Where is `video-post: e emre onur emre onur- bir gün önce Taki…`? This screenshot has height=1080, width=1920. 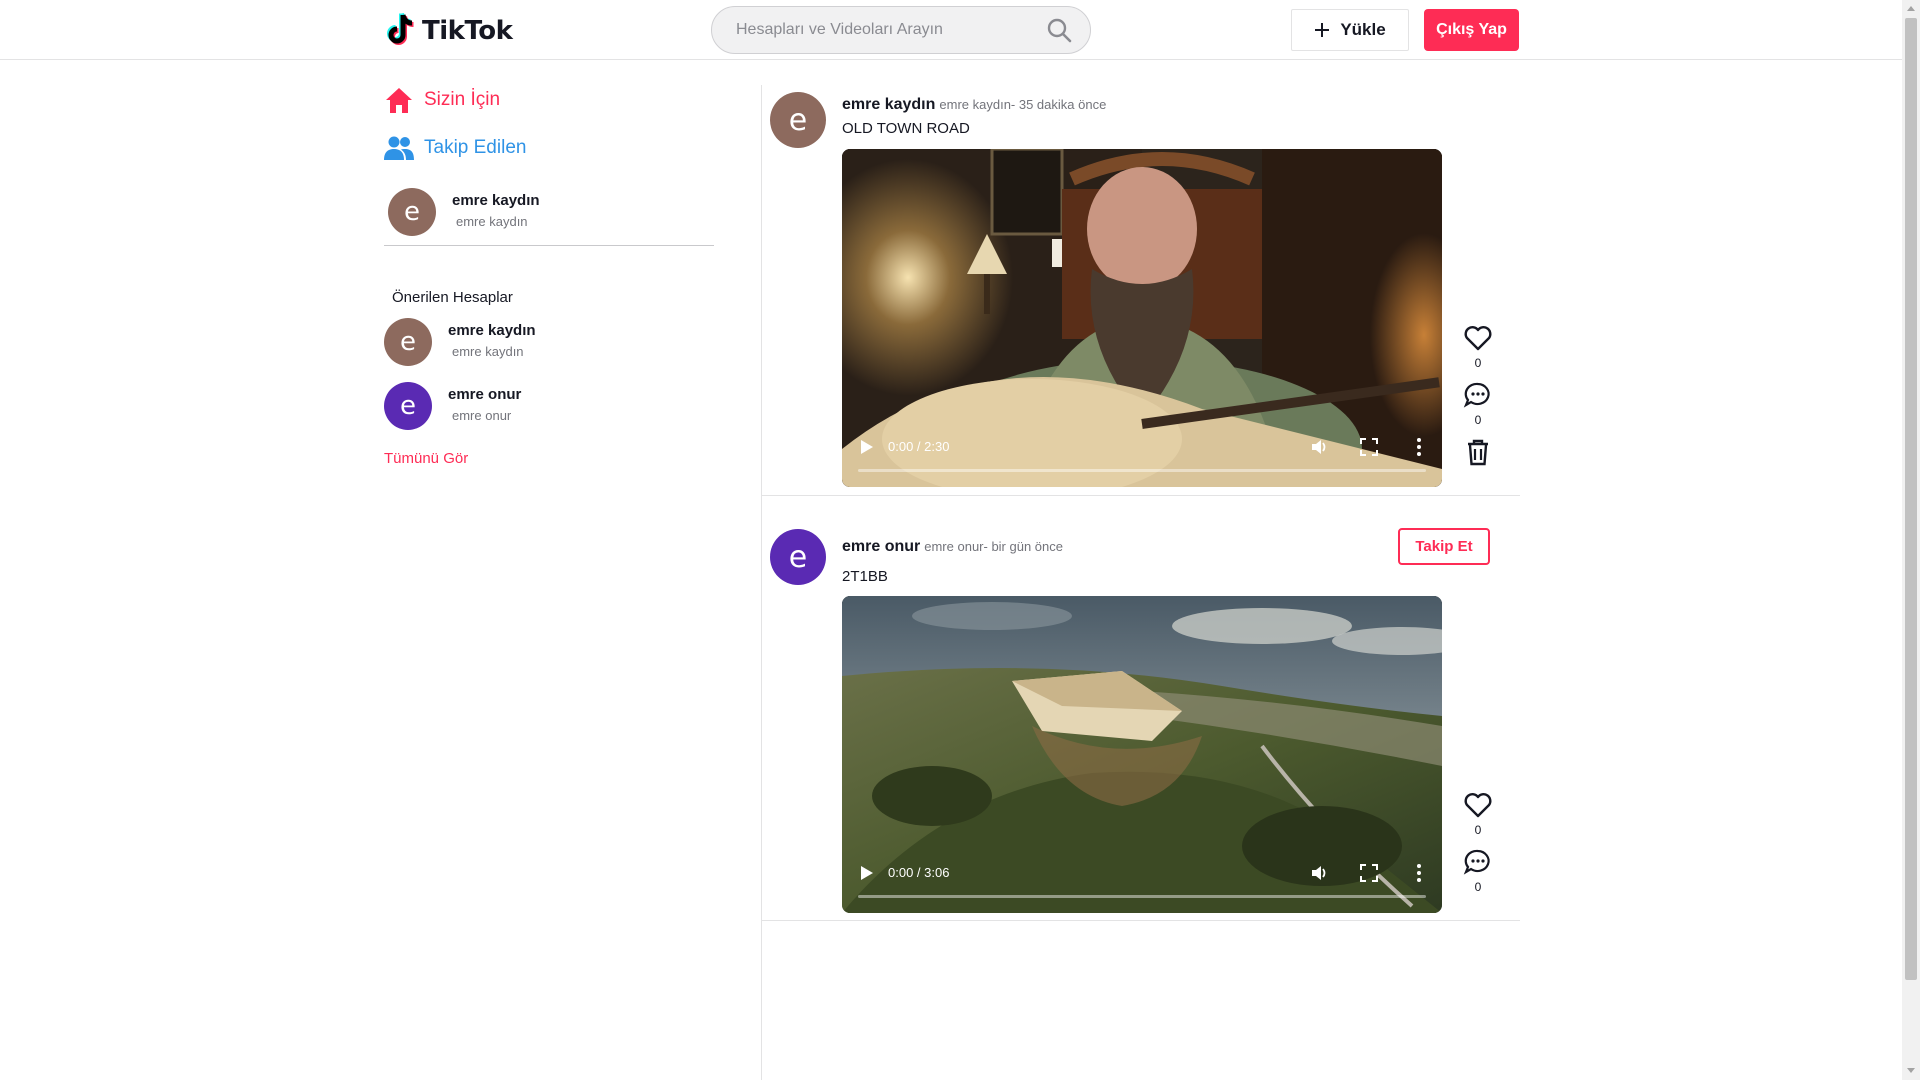
video-post: e emre onur emre onur- bir gün önce Taki… is located at coordinates (1141, 724).